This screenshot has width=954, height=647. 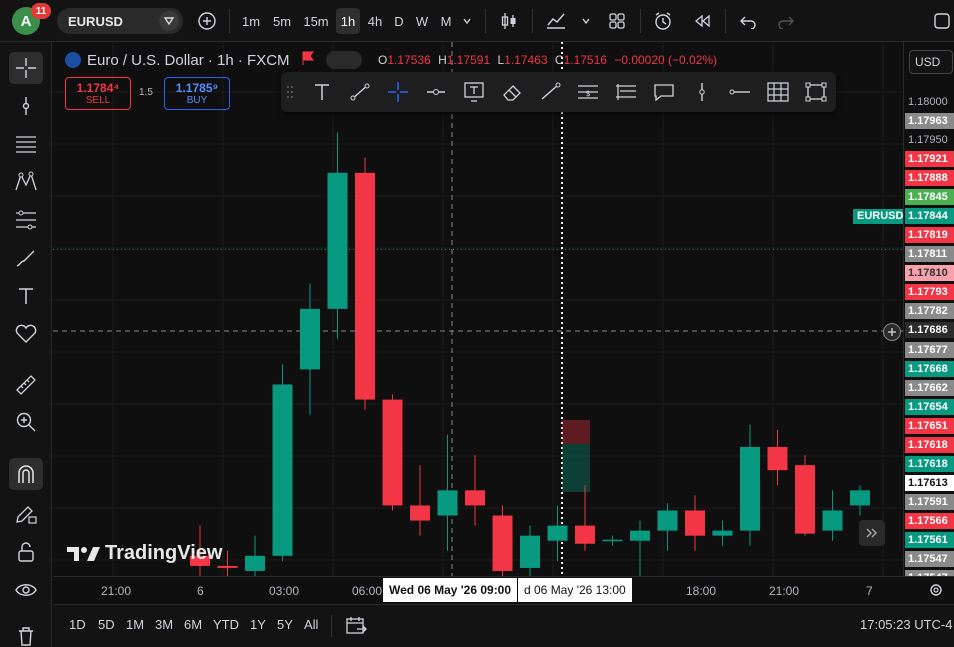 I want to click on patterns-tool, so click(x=26, y=182).